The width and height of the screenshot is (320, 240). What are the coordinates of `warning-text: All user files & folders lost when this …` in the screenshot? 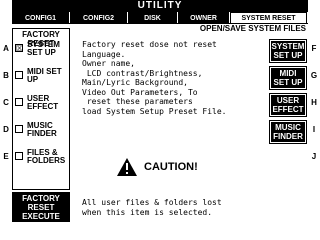 It's located at (152, 207).